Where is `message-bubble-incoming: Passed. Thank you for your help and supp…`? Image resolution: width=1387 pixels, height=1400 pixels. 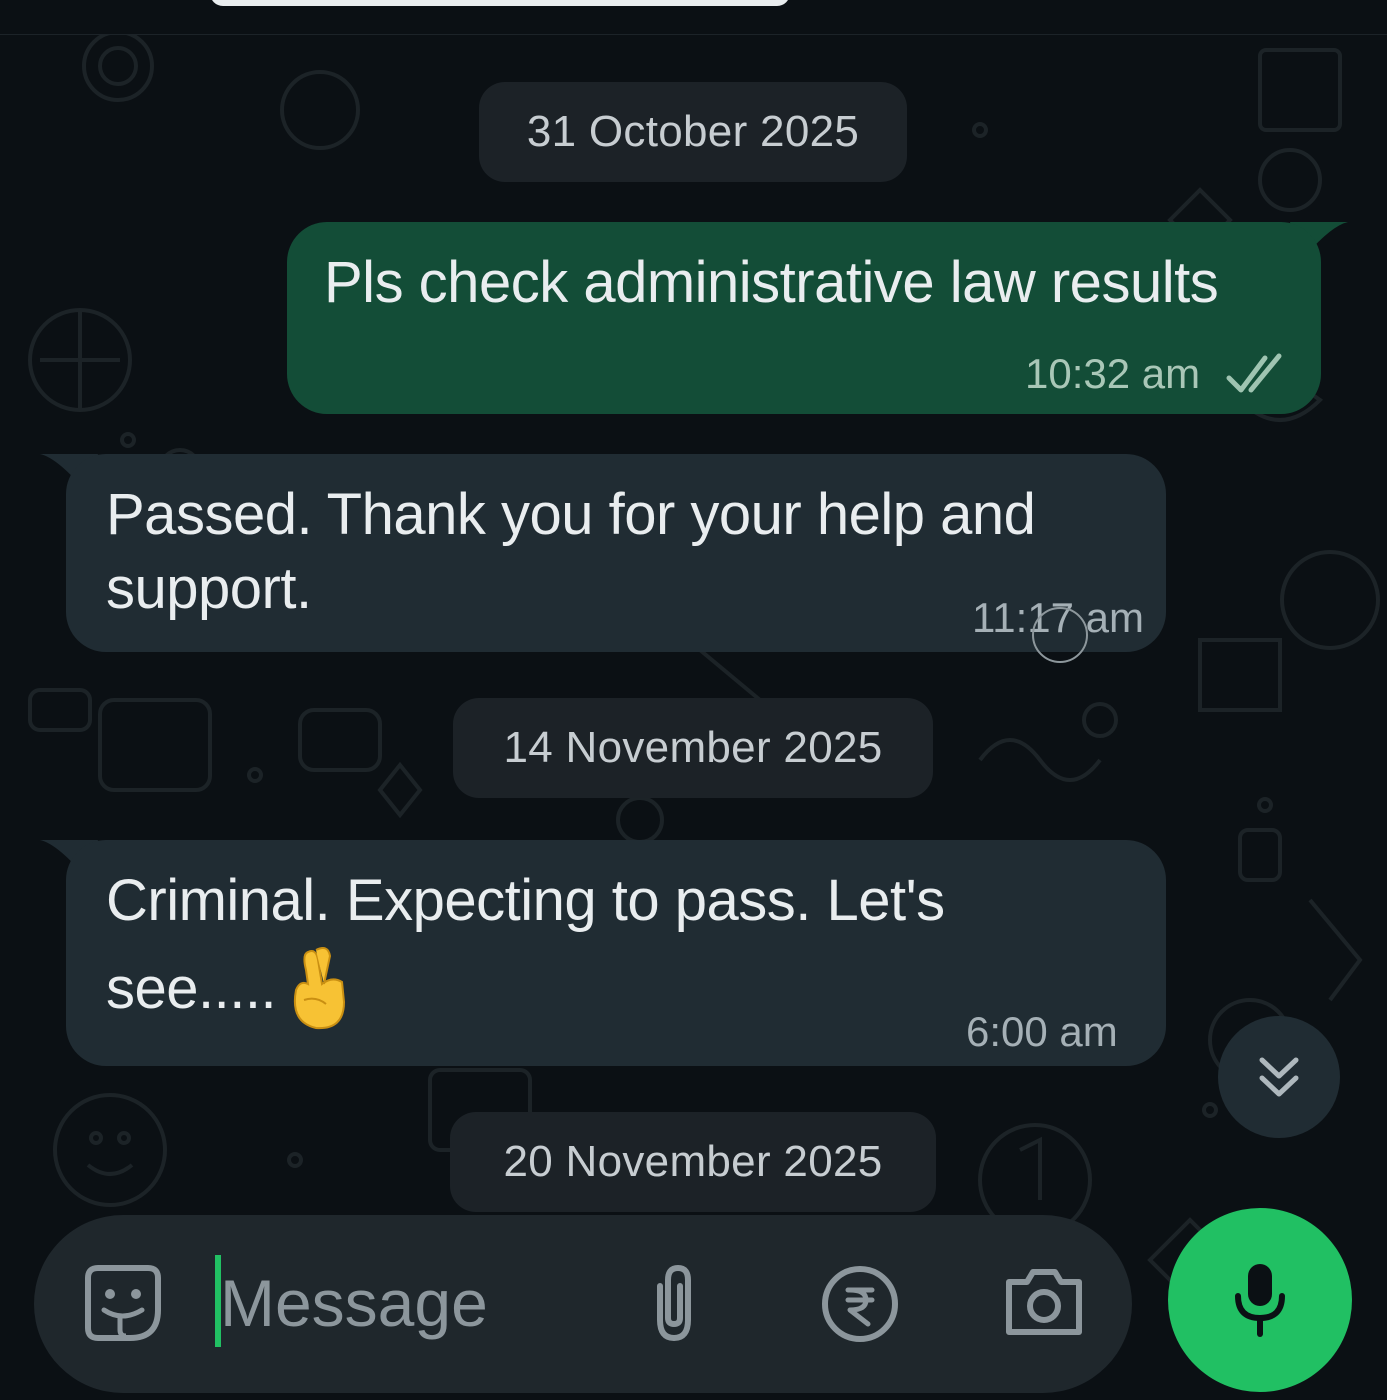 message-bubble-incoming: Passed. Thank you for your help and supp… is located at coordinates (616, 553).